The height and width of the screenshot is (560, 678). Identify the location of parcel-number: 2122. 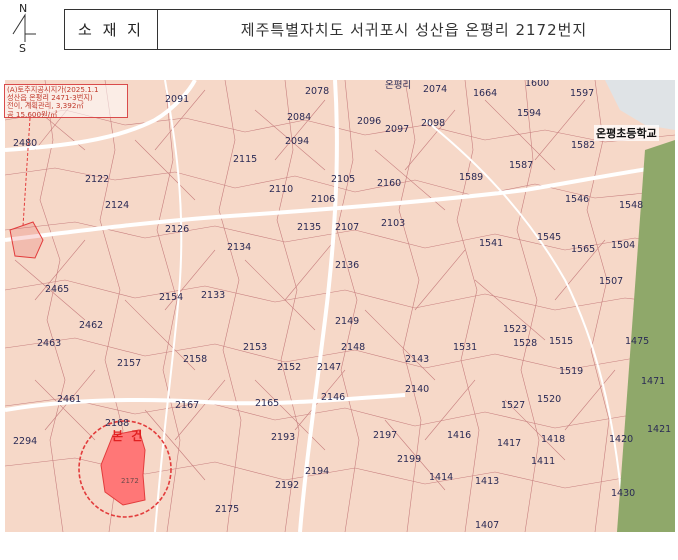
(97, 179).